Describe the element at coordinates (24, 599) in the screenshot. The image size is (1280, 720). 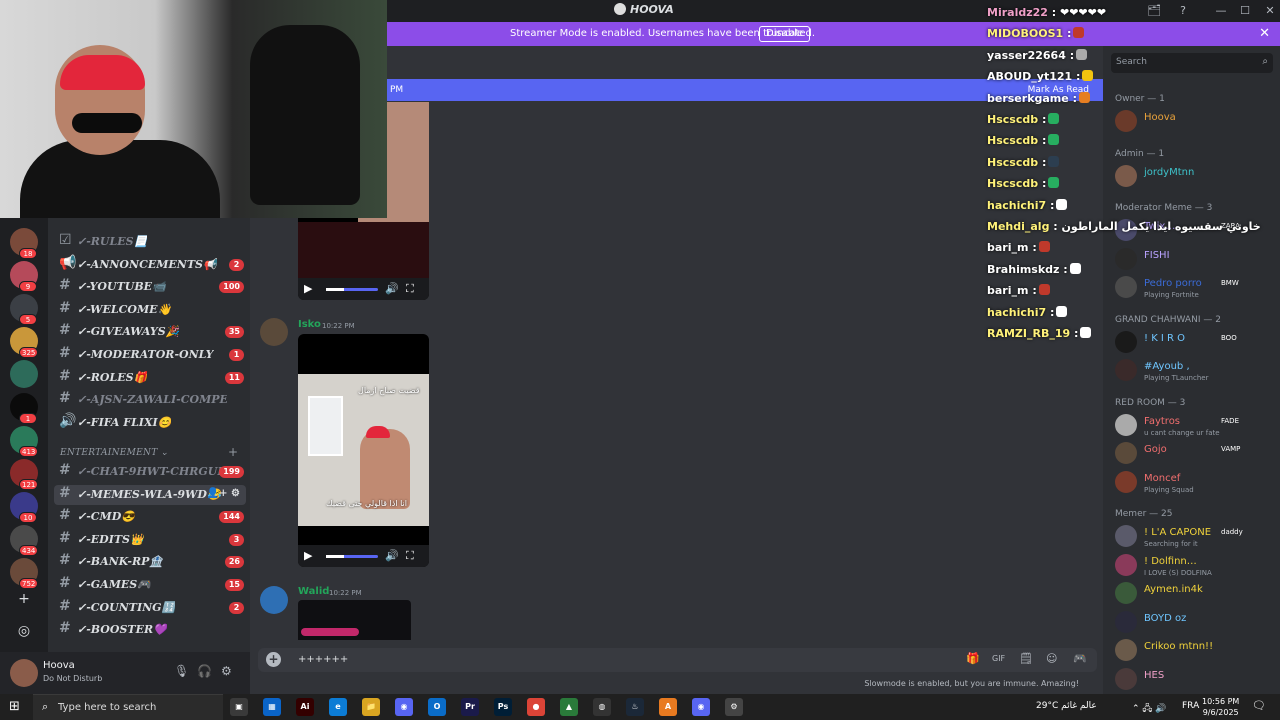
I see `add-server-button: +` at that location.